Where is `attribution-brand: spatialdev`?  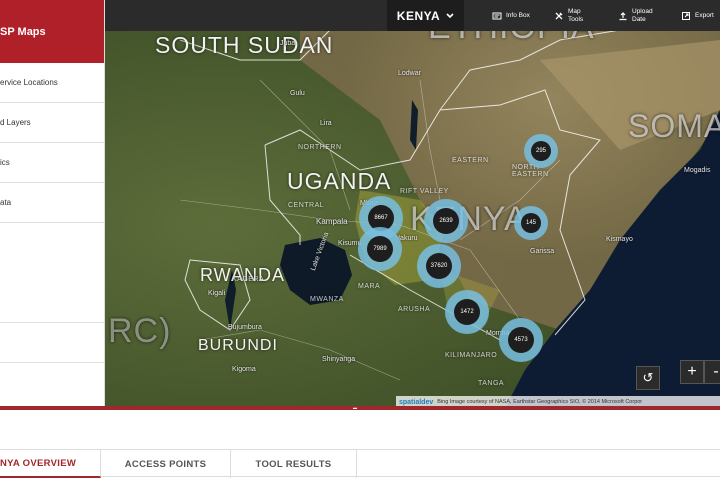
attribution-brand: spatialdev is located at coordinates (416, 402).